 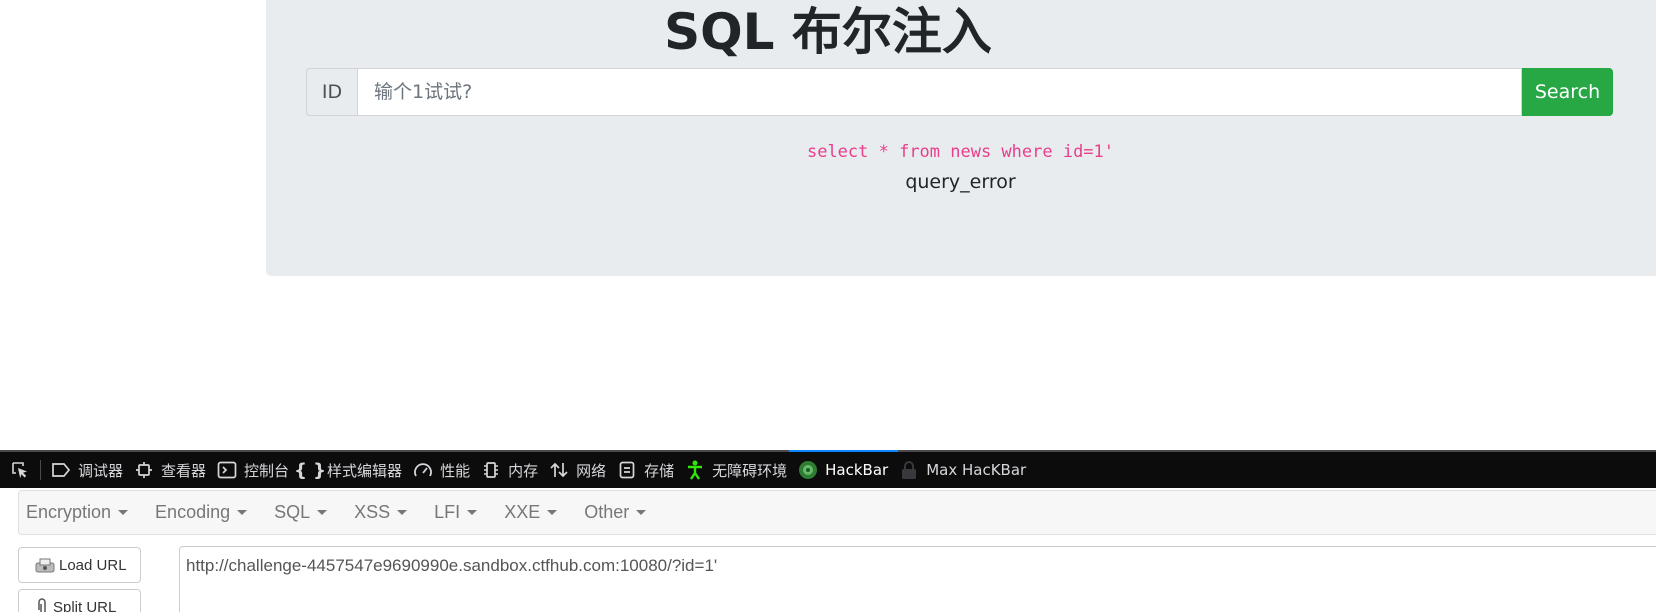 What do you see at coordinates (523, 470) in the screenshot?
I see `tab-label: 内存` at bounding box center [523, 470].